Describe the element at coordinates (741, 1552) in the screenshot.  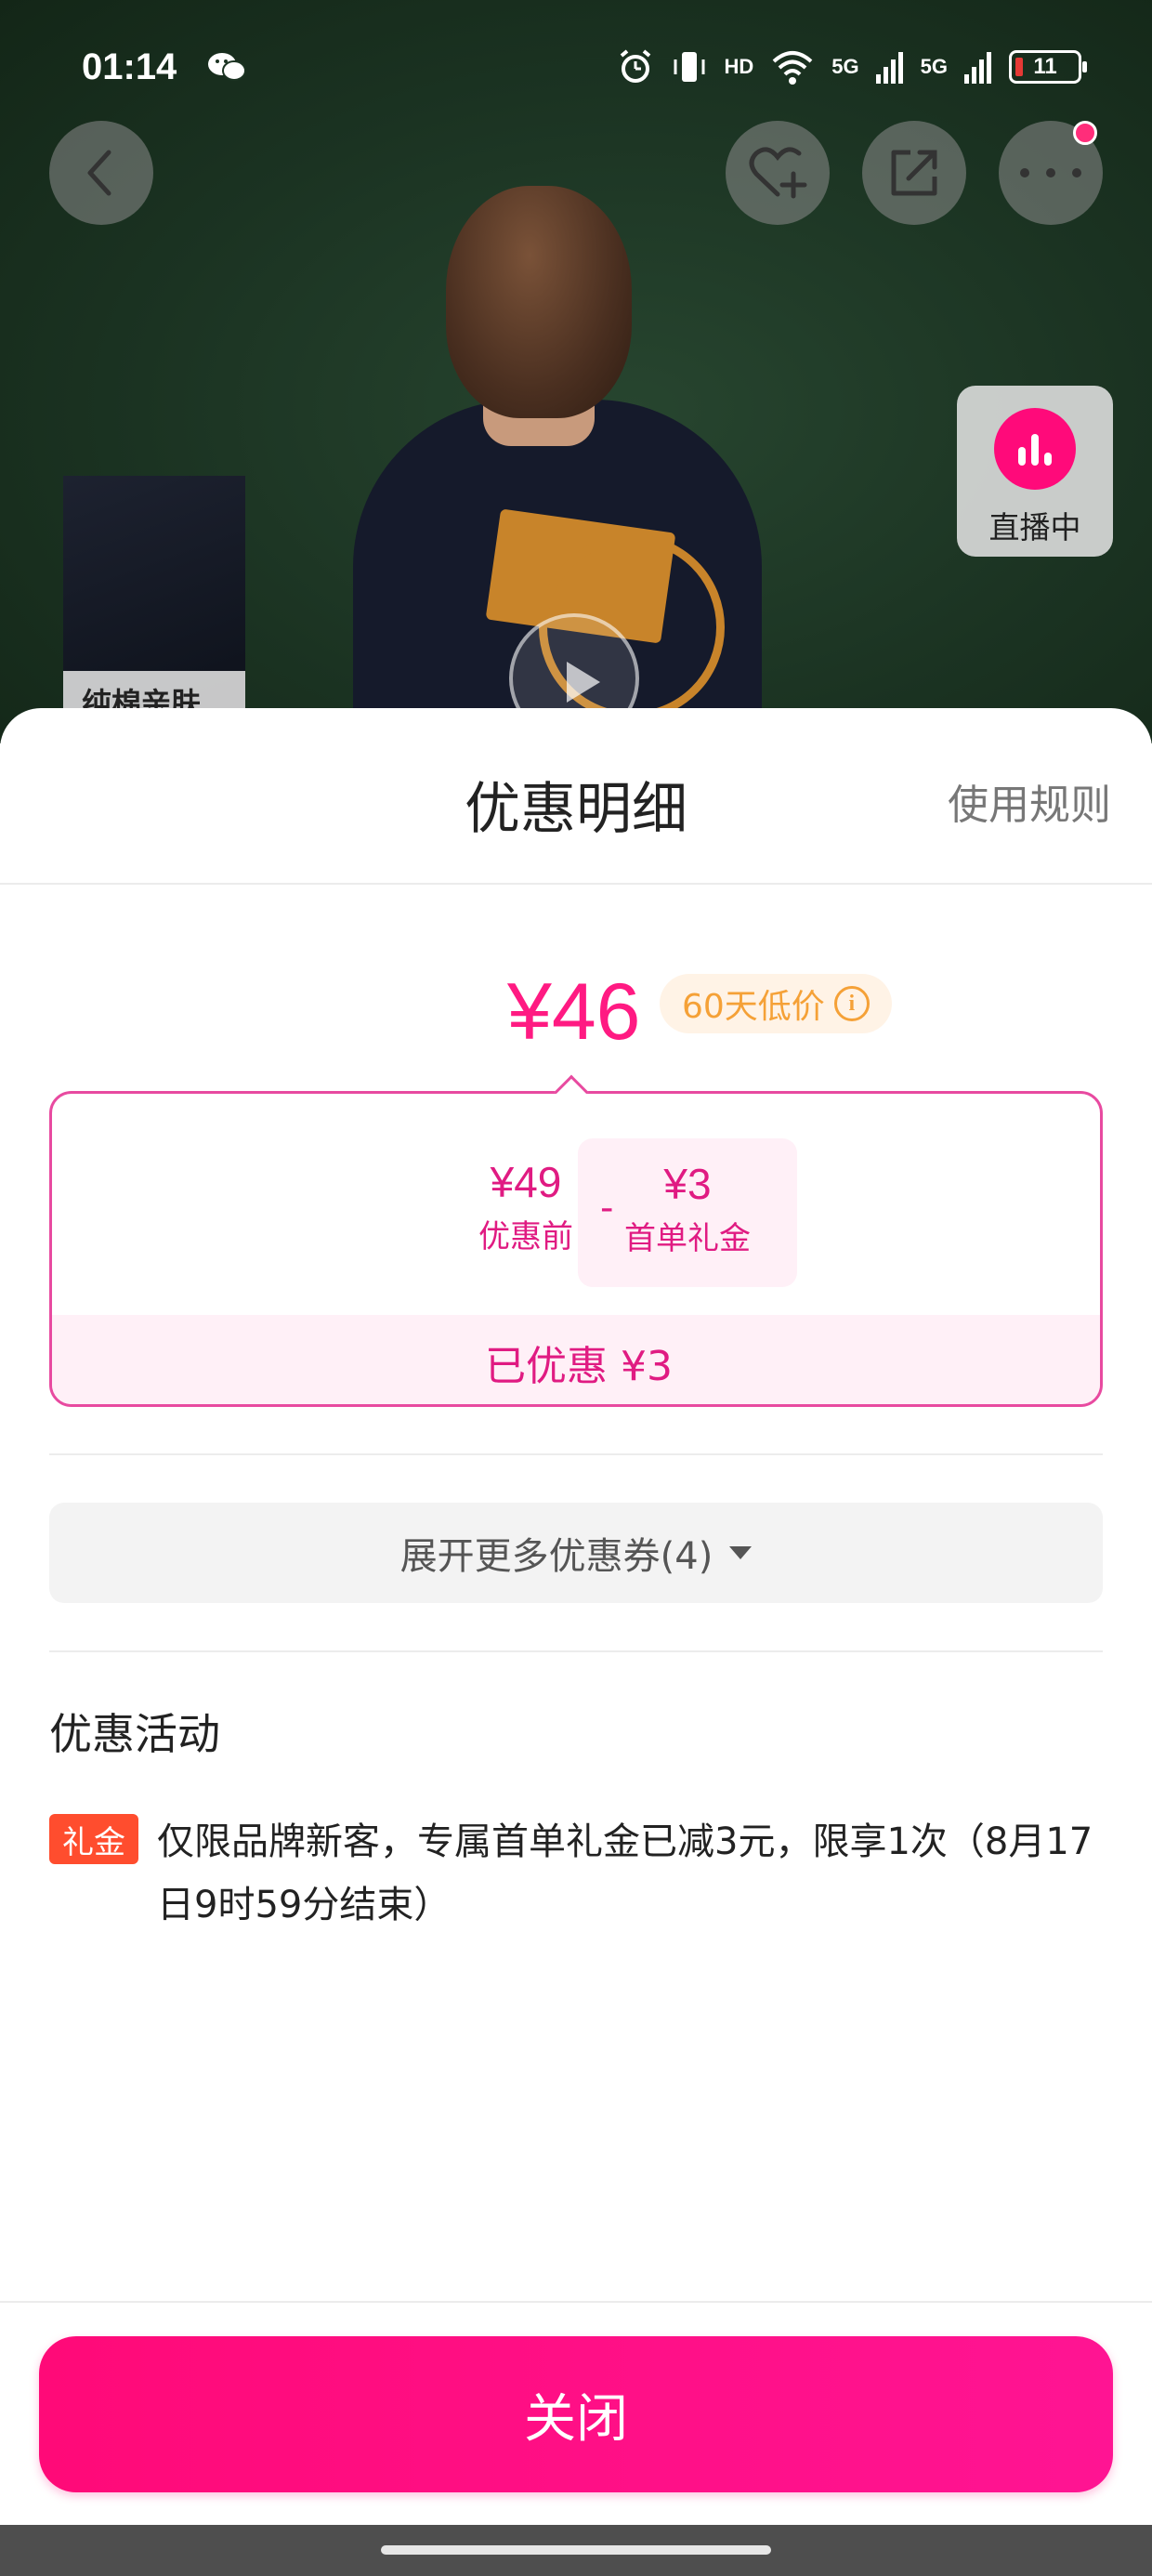
I see `caret-down-icon` at that location.